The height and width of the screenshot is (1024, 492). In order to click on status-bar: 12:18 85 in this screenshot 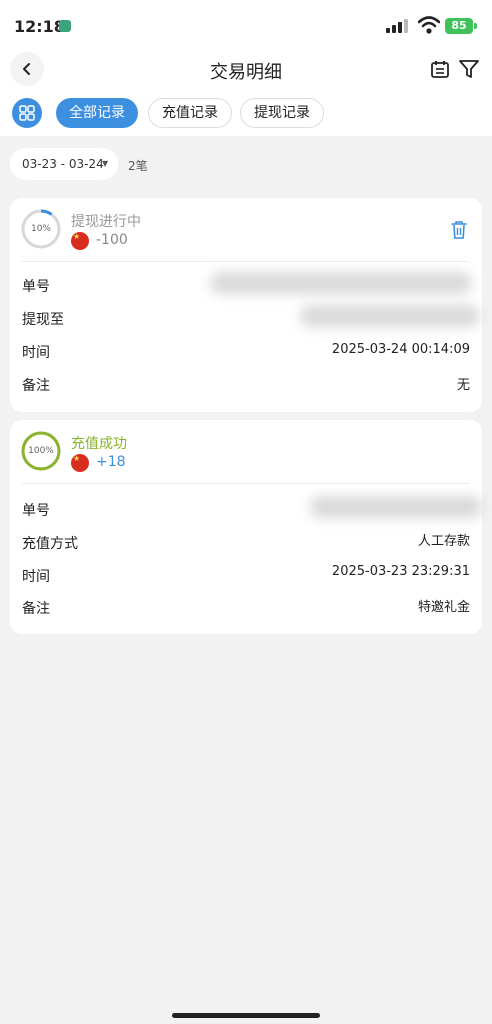, I will do `click(246, 26)`.